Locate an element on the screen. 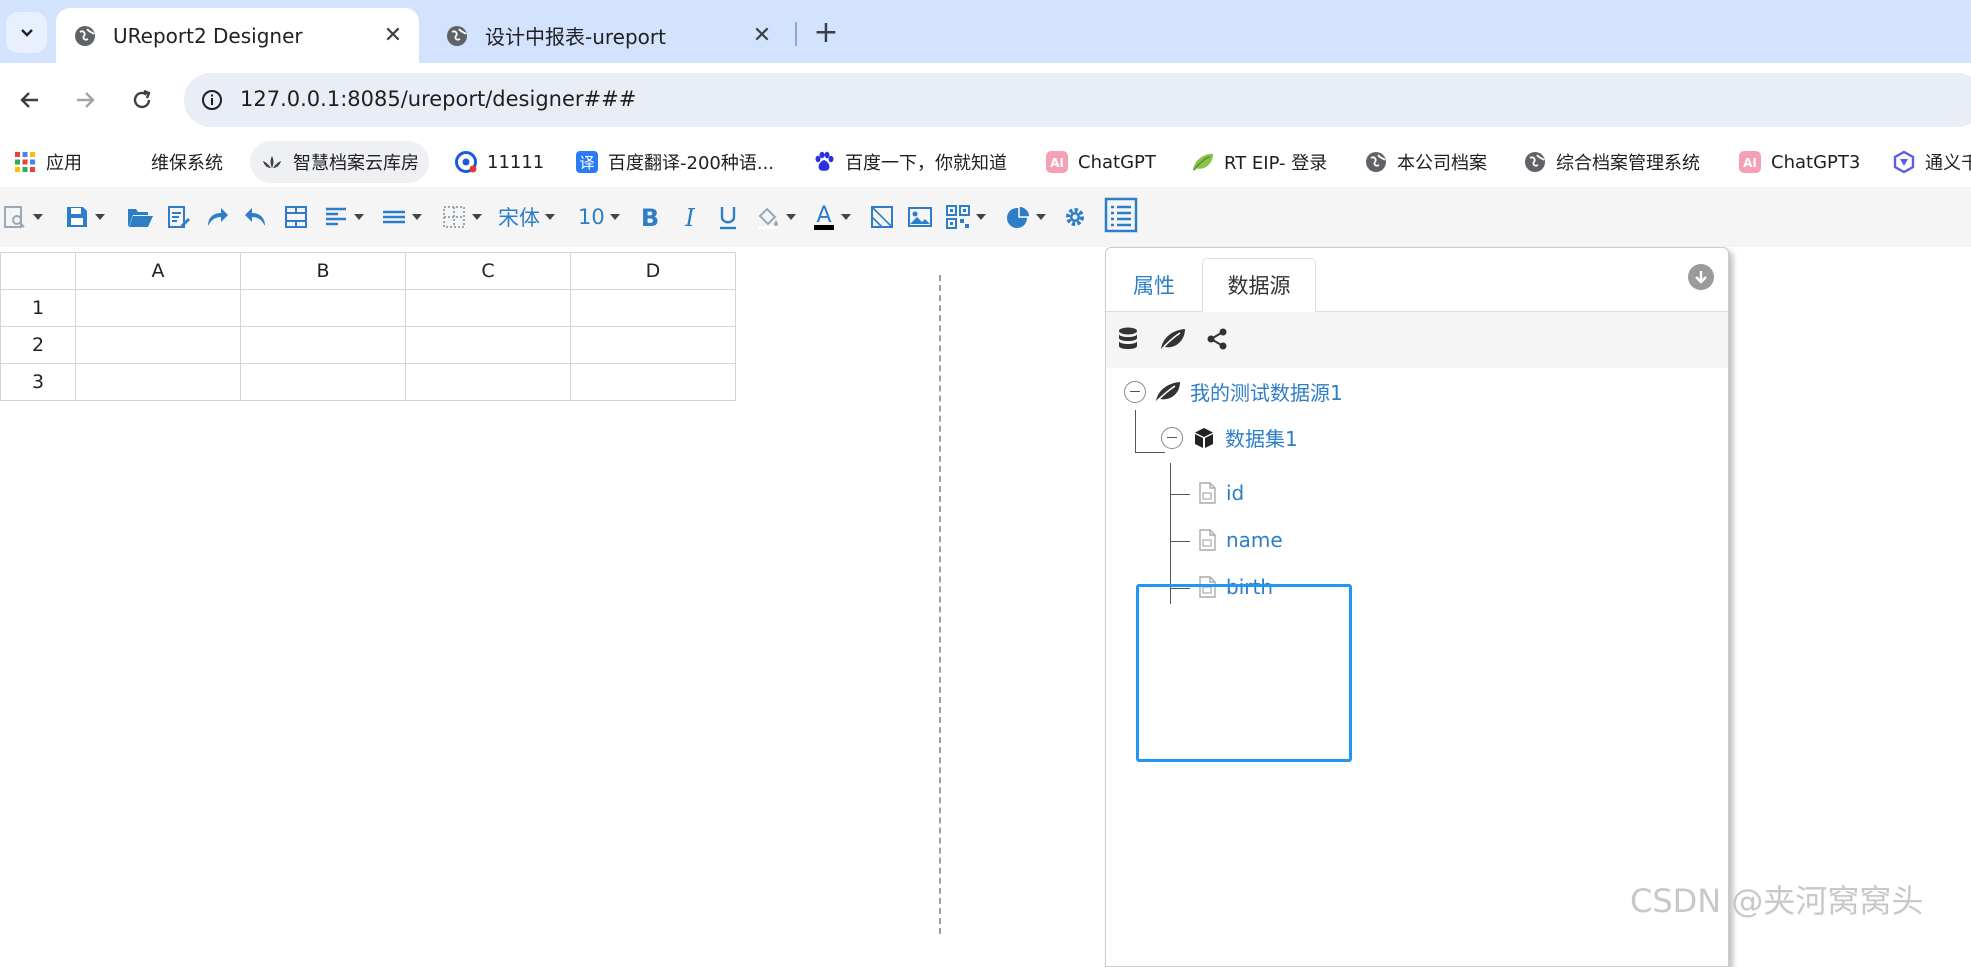 This screenshot has height=967, width=1971. font-color-icon: A is located at coordinates (824, 216).